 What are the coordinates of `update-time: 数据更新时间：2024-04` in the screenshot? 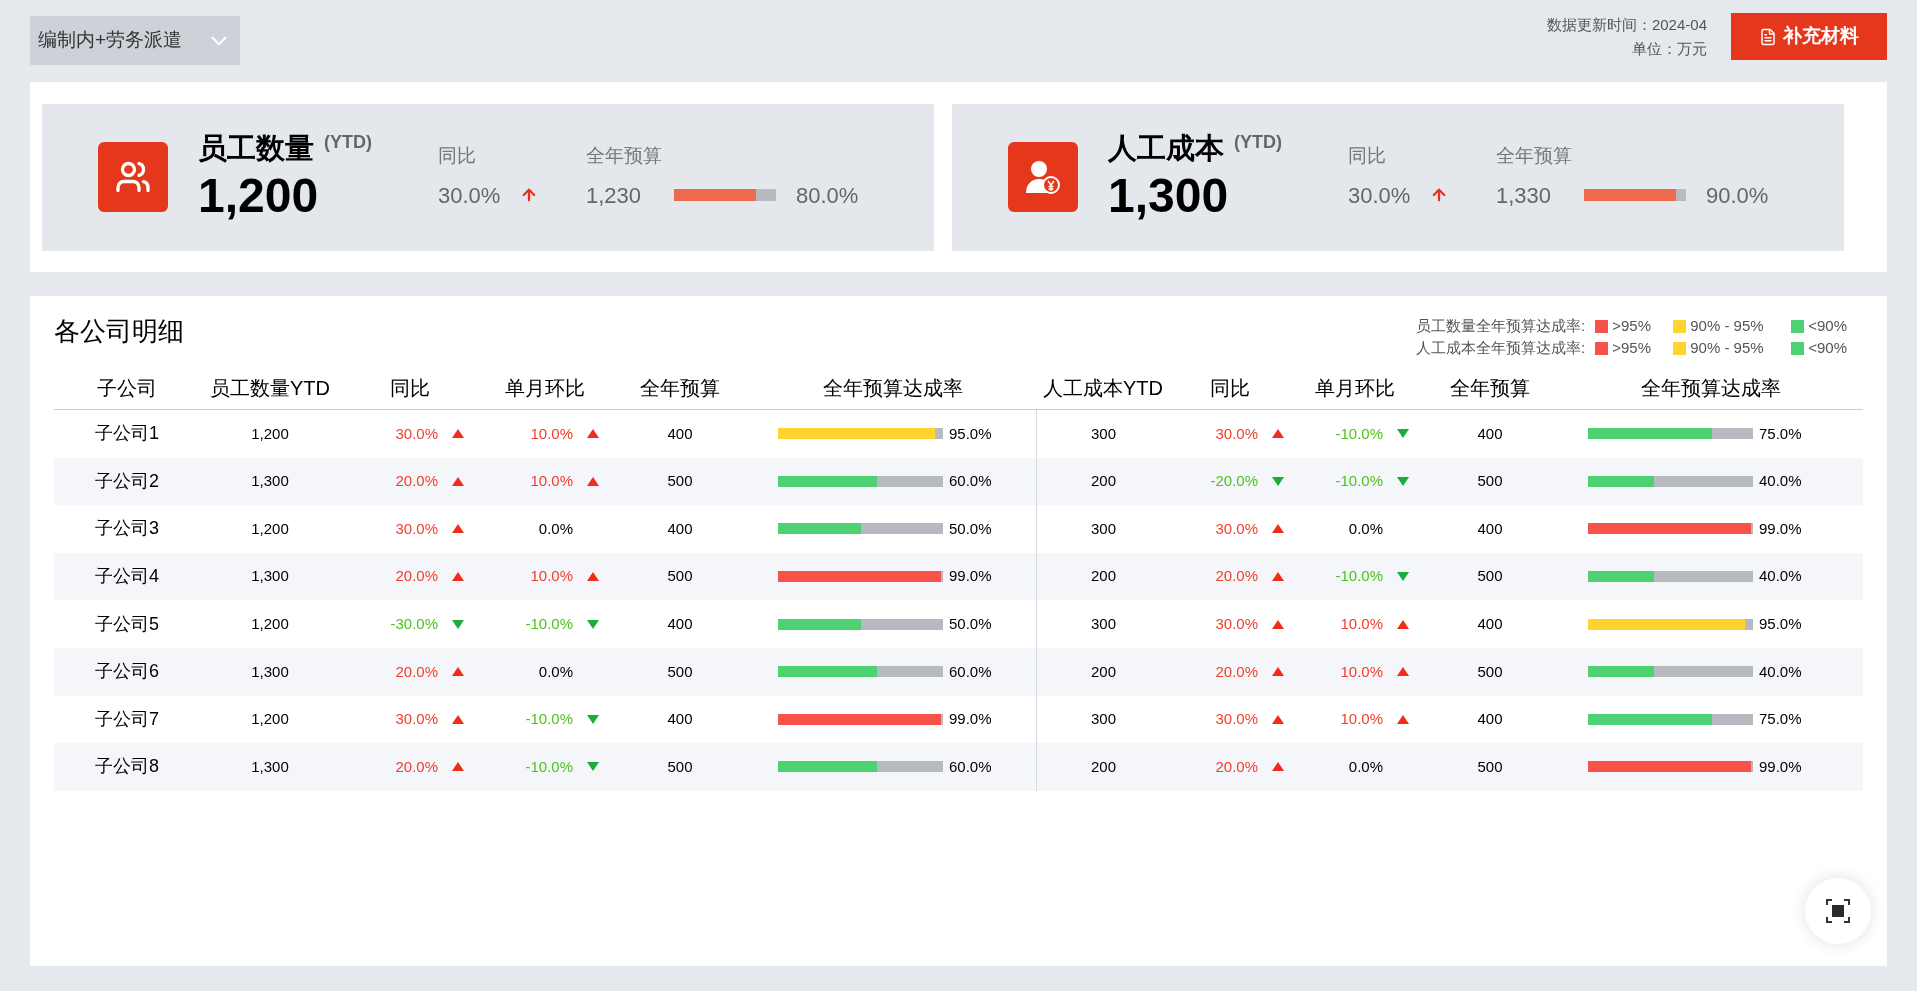 It's located at (1626, 25).